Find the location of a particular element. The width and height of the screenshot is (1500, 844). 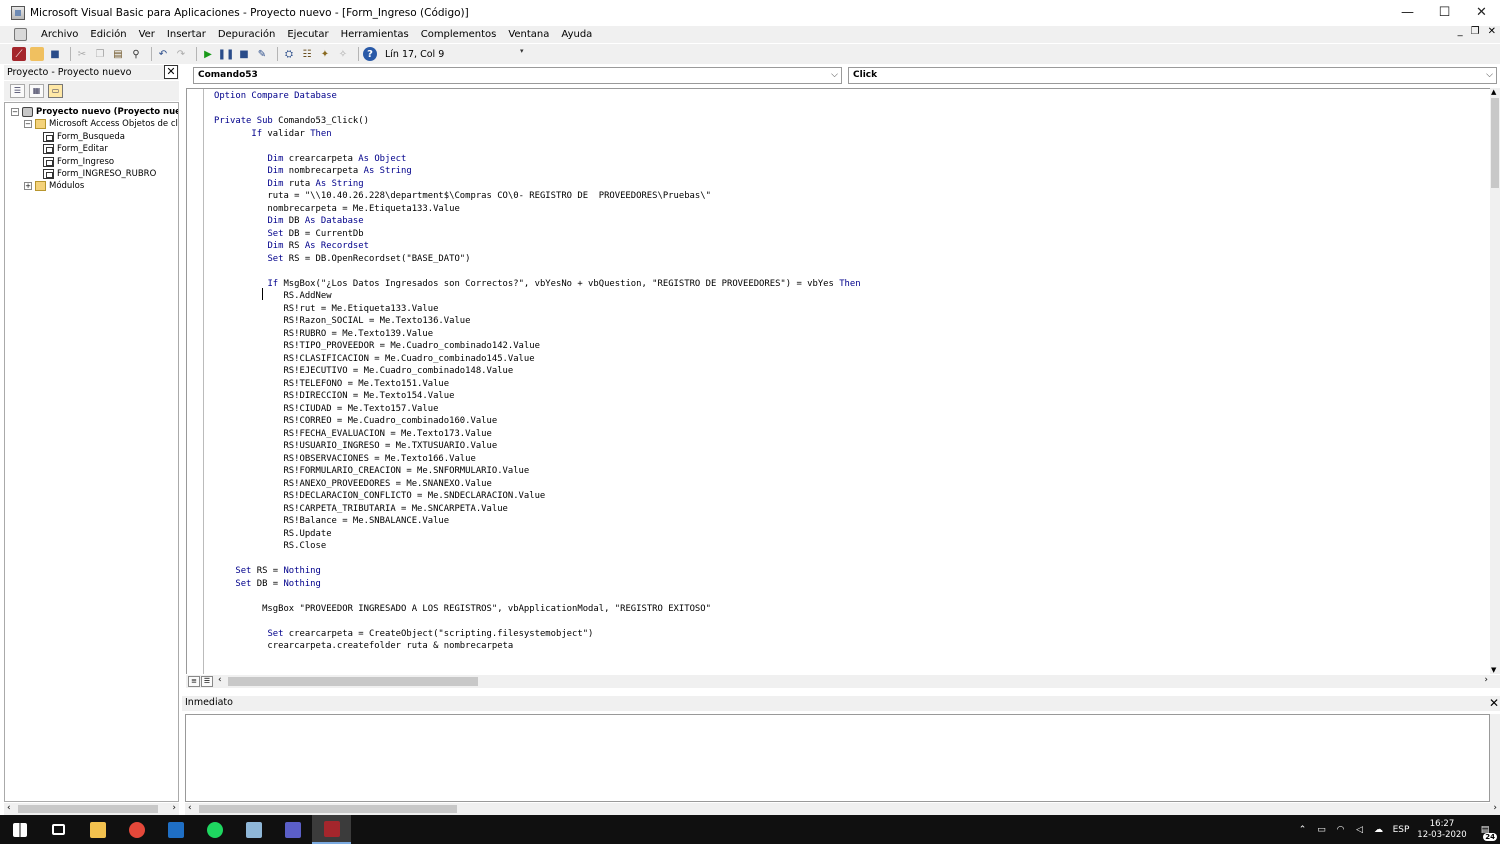

code-vscrollbar: ▲ ▼ is located at coordinates (1495, 381).